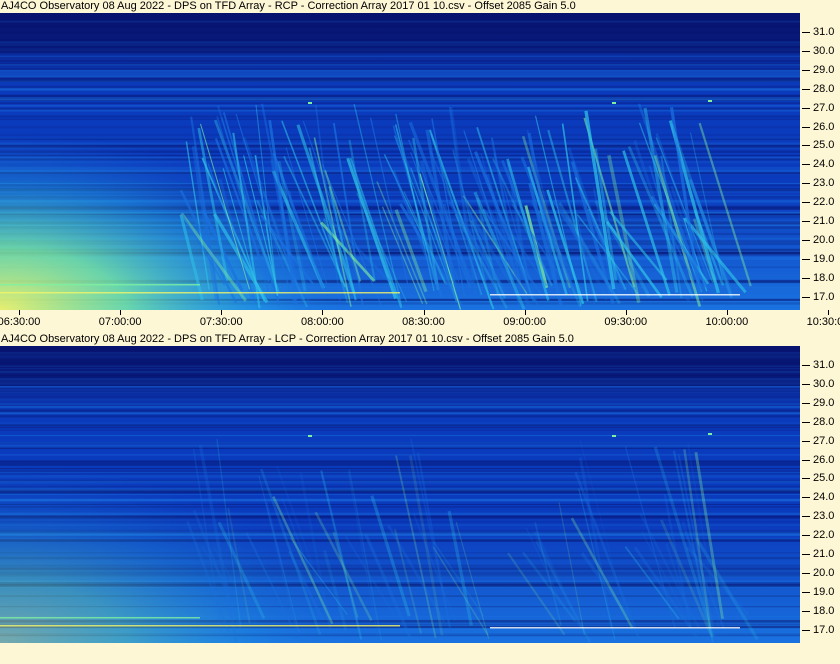 The width and height of the screenshot is (840, 664). What do you see at coordinates (221, 322) in the screenshot?
I see `x-tick-label: 07:30:00` at bounding box center [221, 322].